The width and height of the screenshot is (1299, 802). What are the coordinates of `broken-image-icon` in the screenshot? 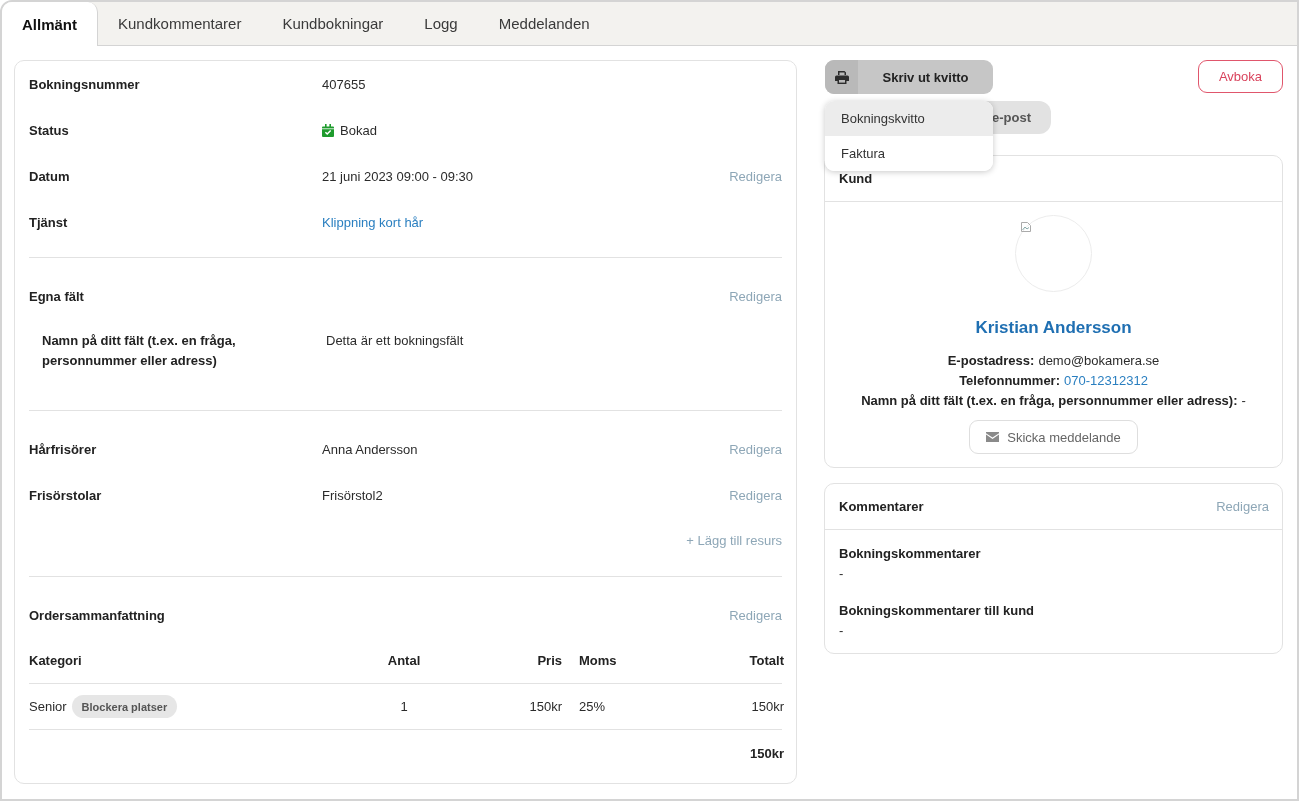 It's located at (1026, 227).